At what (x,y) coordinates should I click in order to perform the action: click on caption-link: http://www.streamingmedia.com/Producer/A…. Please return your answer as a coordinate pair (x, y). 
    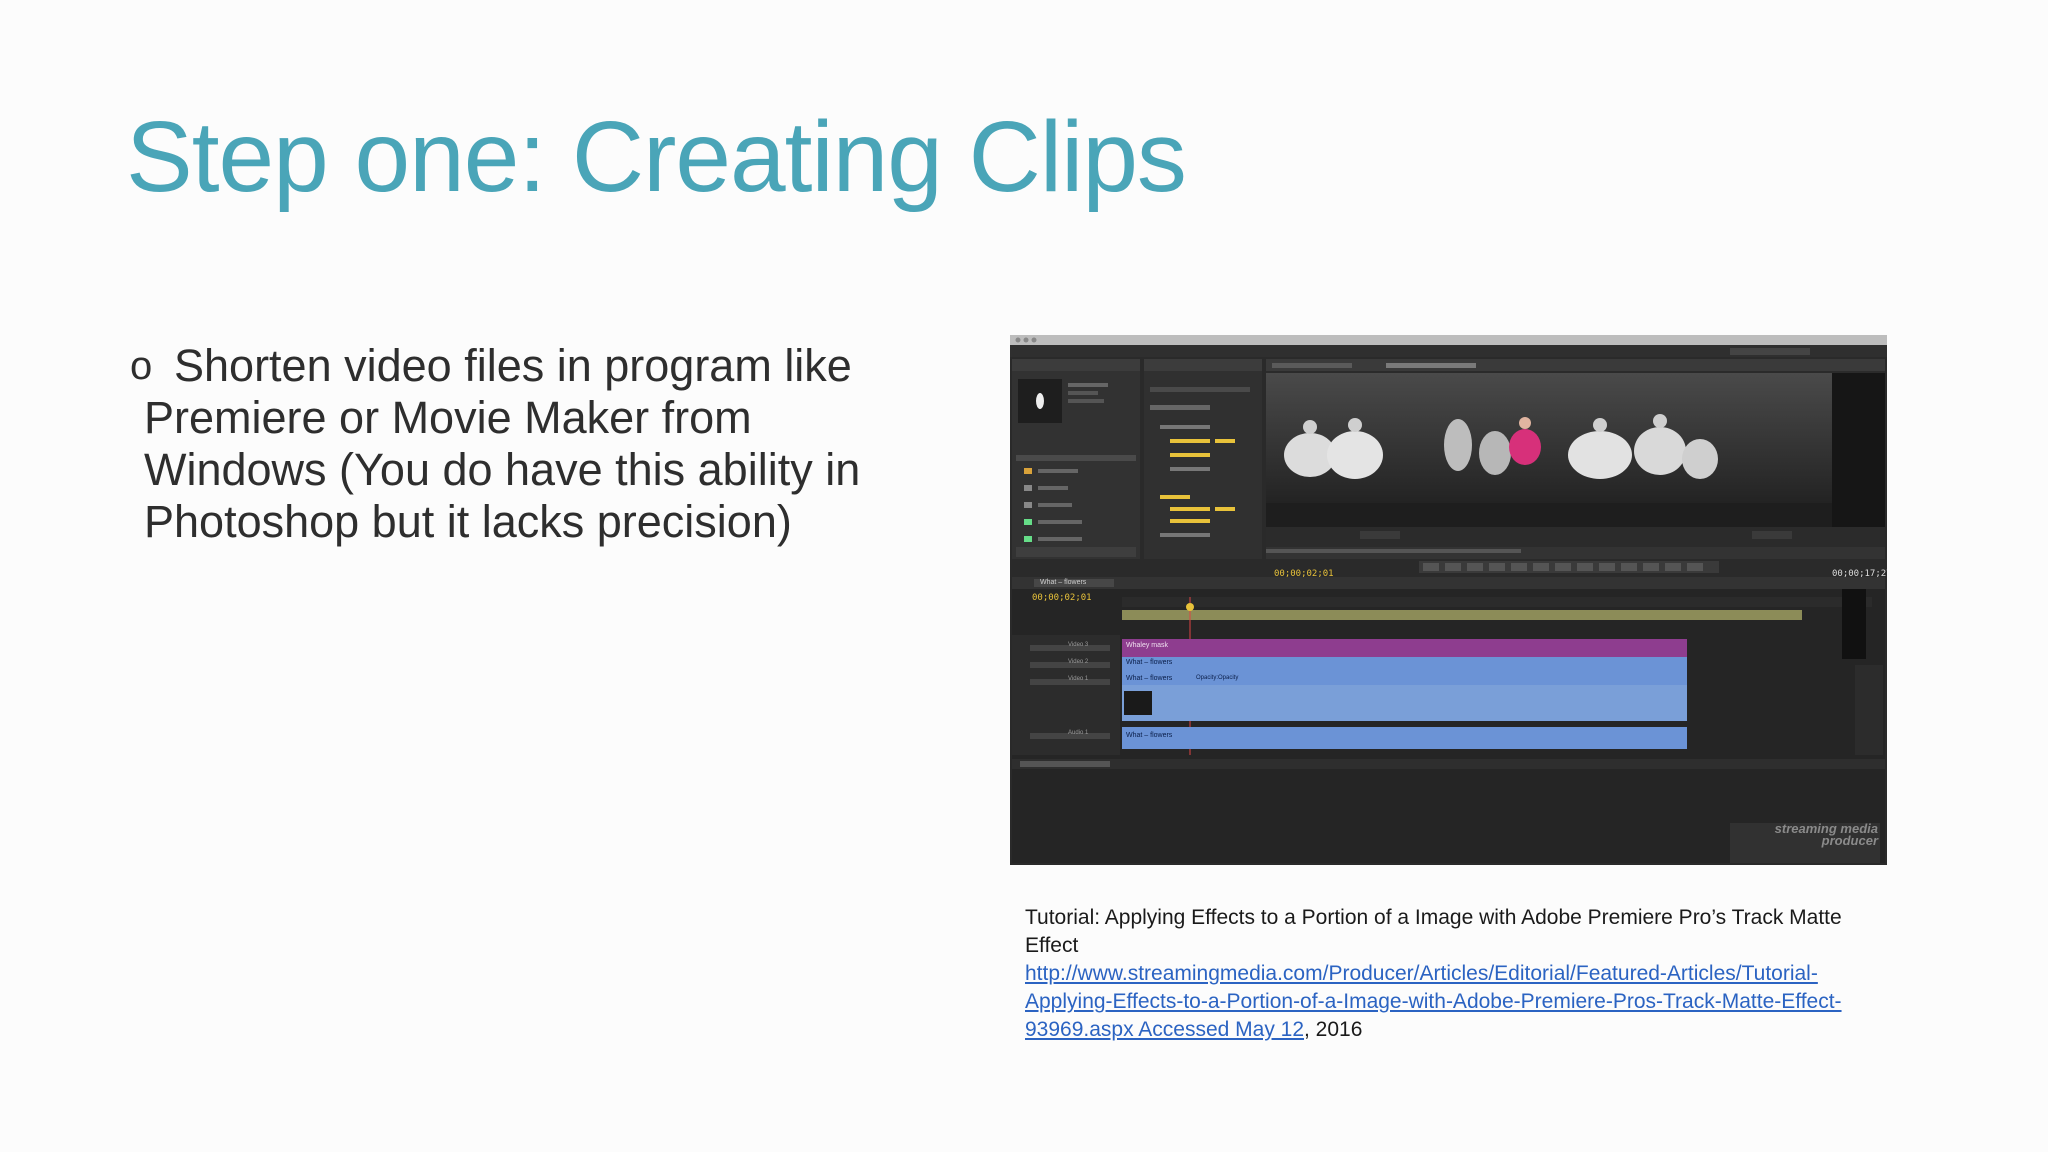
    Looking at the image, I should click on (1433, 1001).